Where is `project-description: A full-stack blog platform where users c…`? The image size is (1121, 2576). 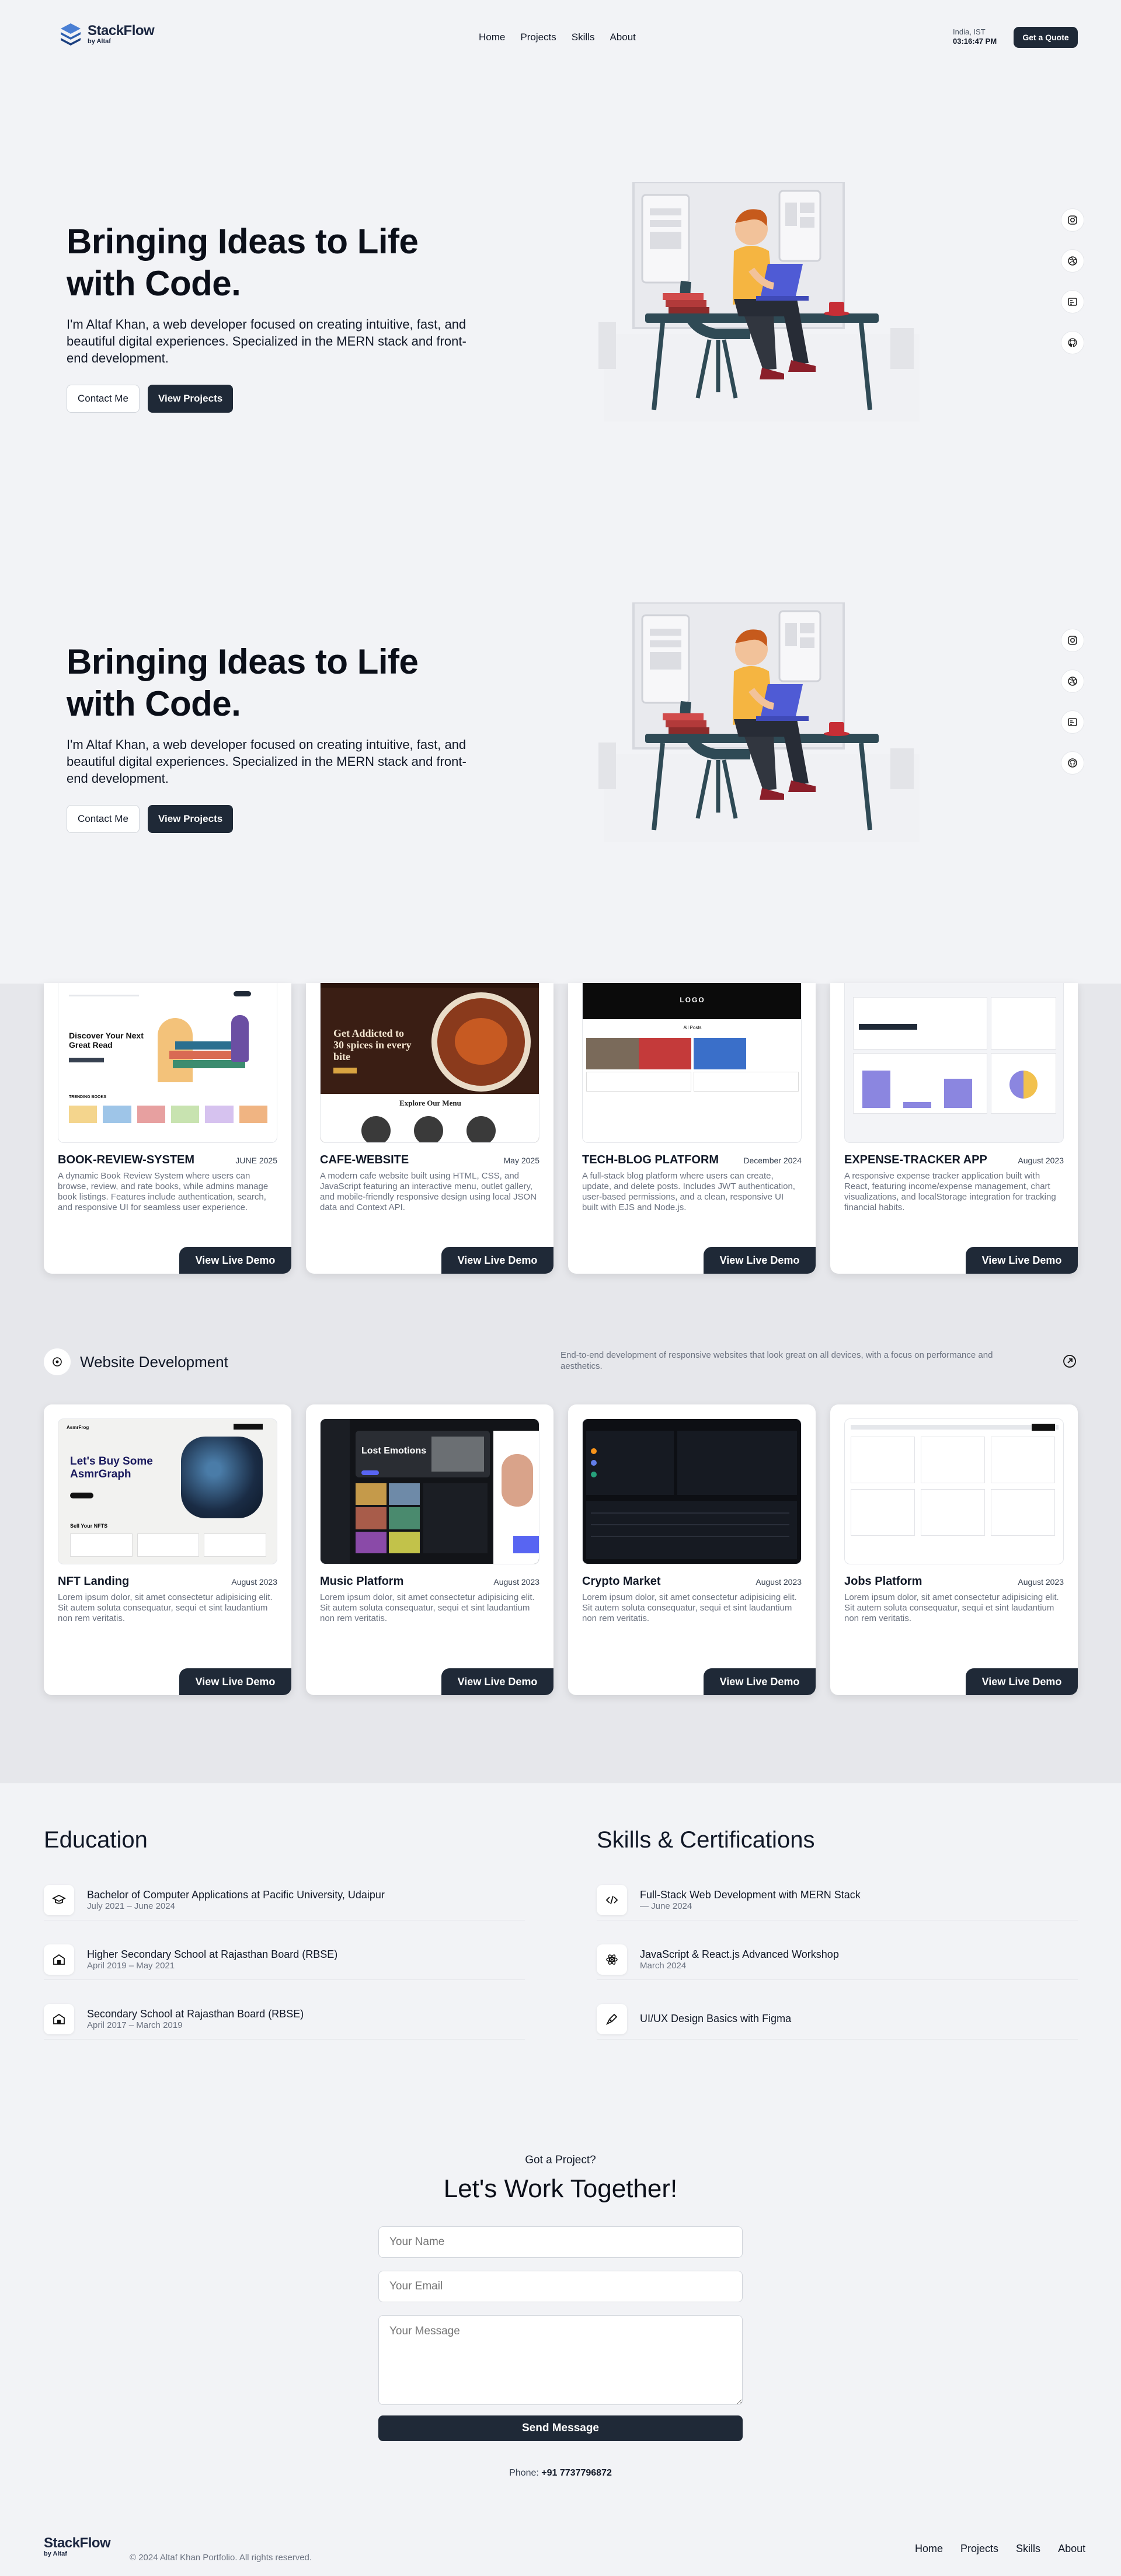
project-description: A full-stack blog platform where users c… is located at coordinates (688, 1191).